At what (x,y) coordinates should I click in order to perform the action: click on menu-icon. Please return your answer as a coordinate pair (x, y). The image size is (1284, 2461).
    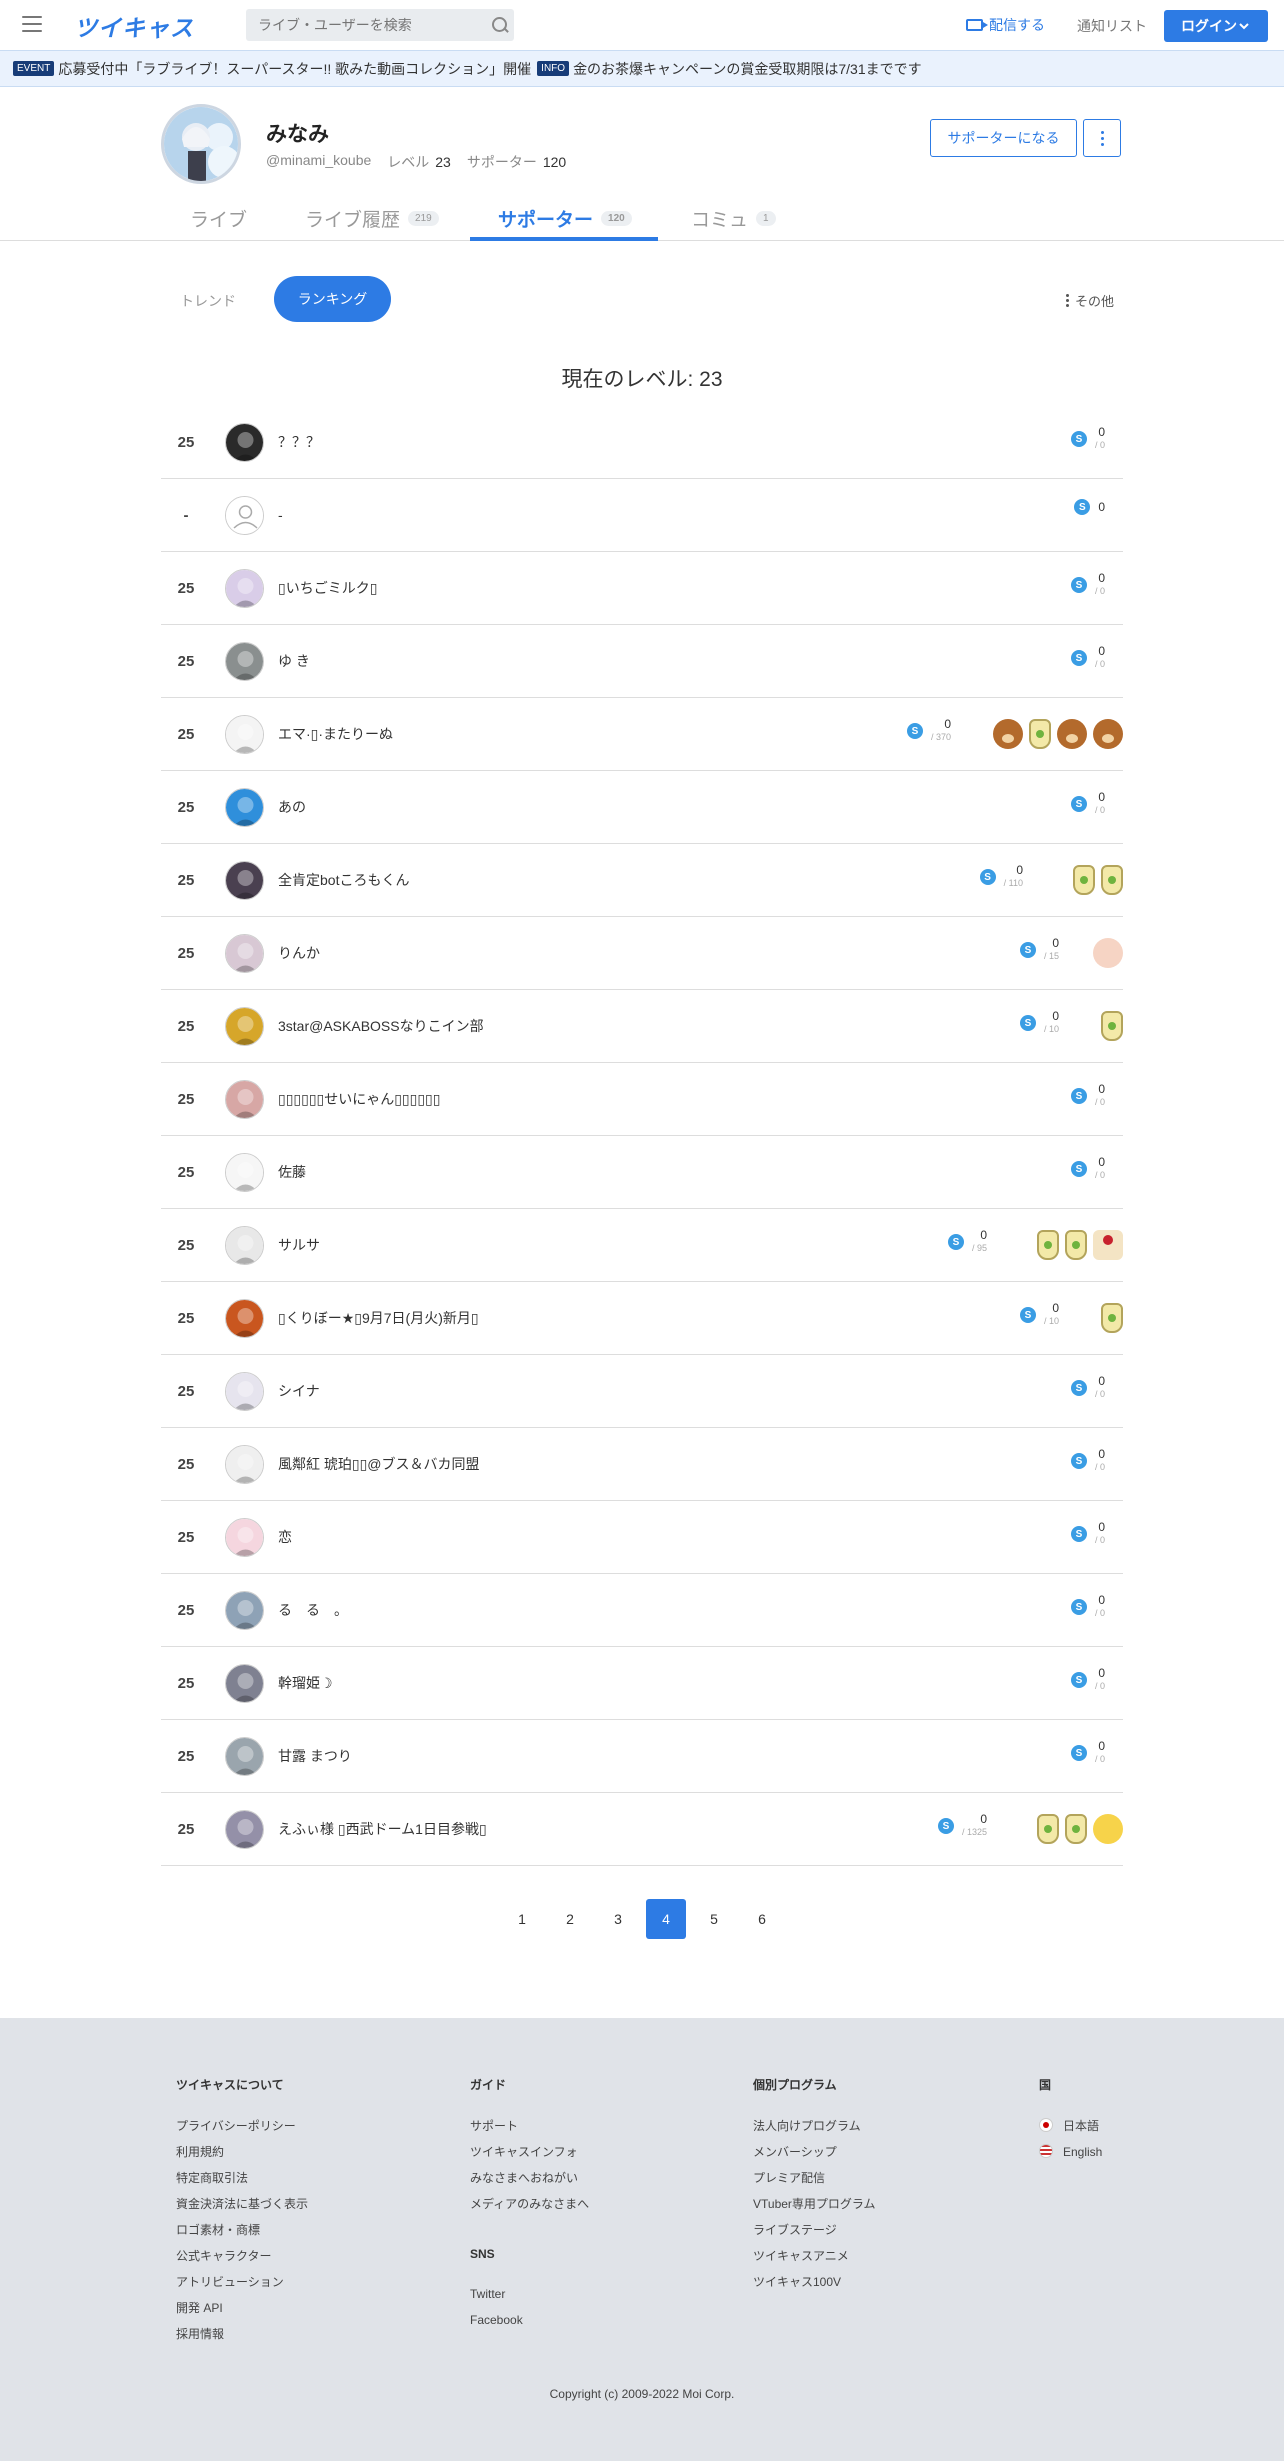
    Looking at the image, I should click on (32, 24).